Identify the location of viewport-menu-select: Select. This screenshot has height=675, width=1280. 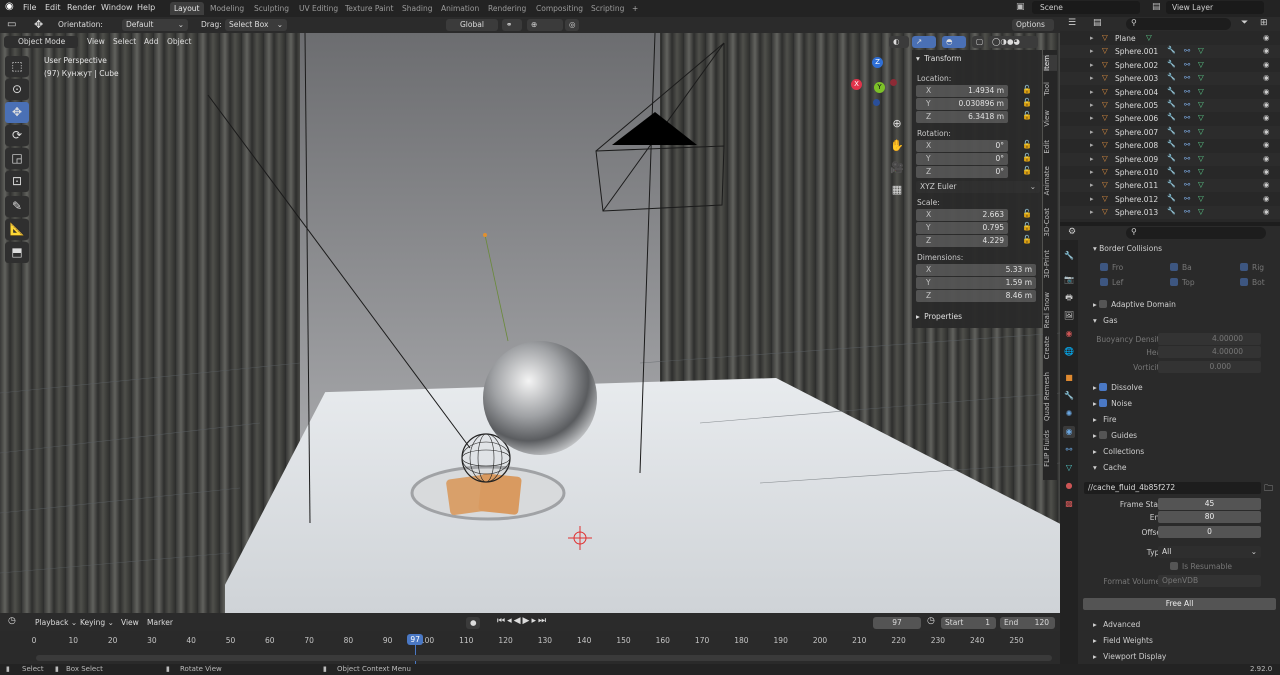
(124, 41).